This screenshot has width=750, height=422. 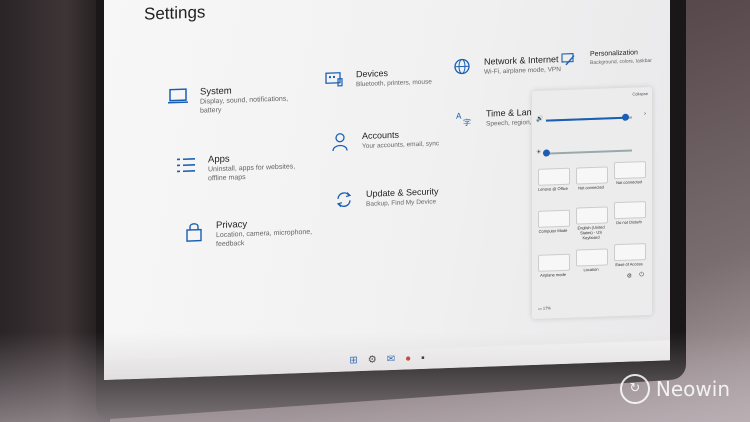 What do you see at coordinates (394, 83) in the screenshot?
I see `category-desc: Bluetooth, printers, mouse` at bounding box center [394, 83].